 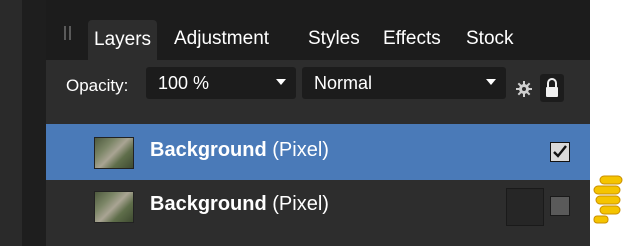 I want to click on layer-hover-area, so click(x=525, y=207).